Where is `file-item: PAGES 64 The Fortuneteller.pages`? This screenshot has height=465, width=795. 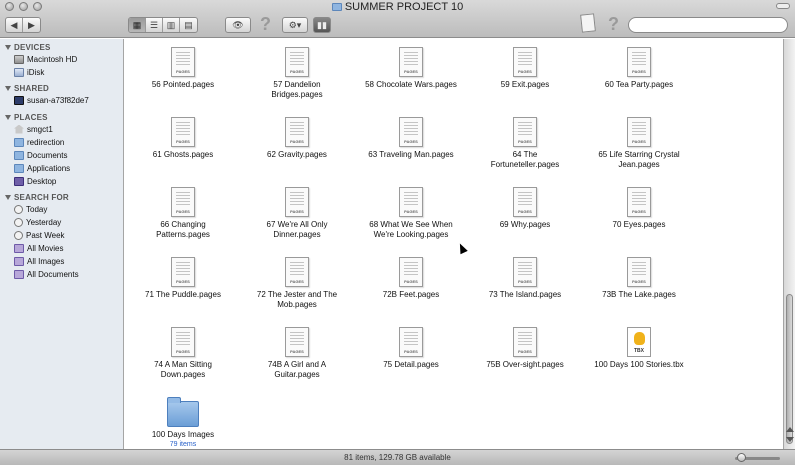 file-item: PAGES 64 The Fortuneteller.pages is located at coordinates (525, 143).